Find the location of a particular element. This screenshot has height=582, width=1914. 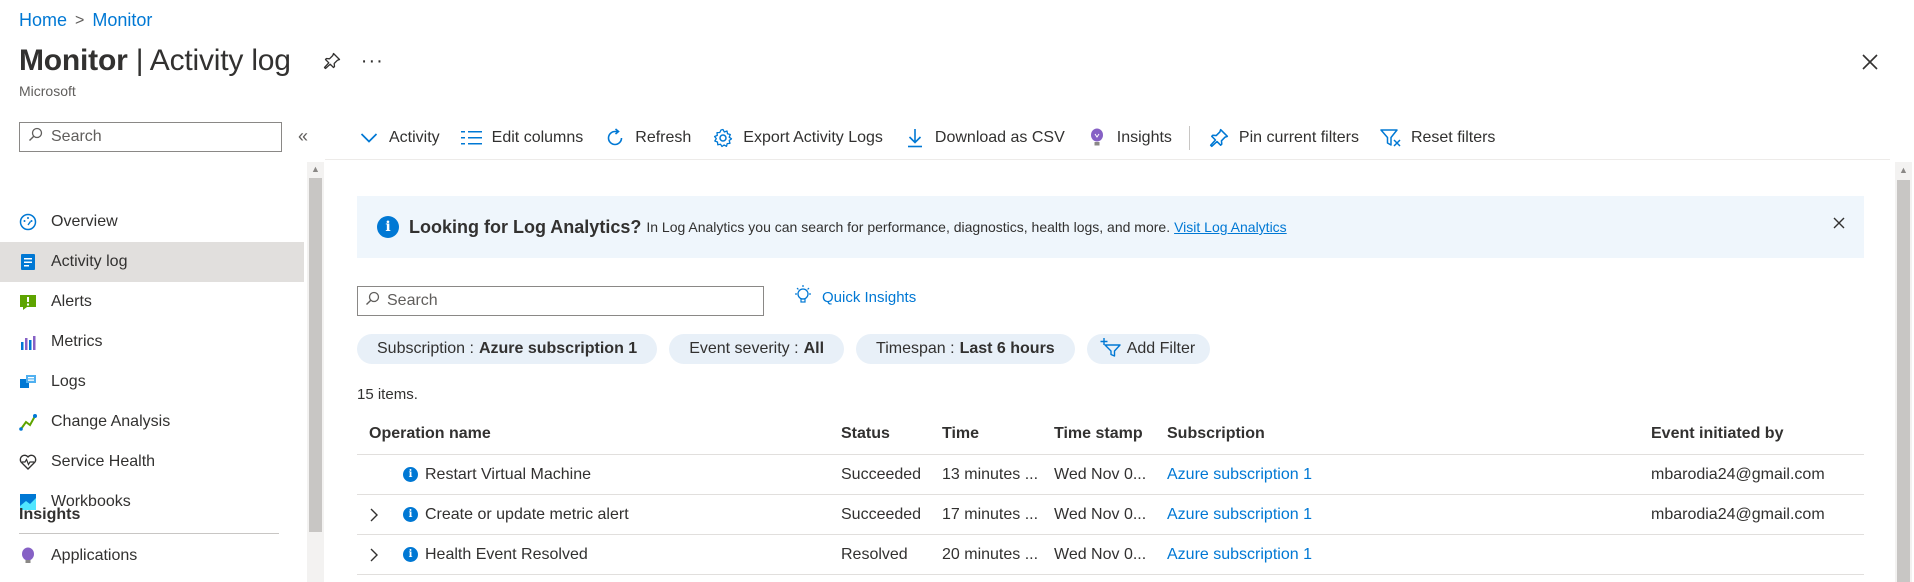

column-header-operation-name: Operation name is located at coordinates (599, 434).